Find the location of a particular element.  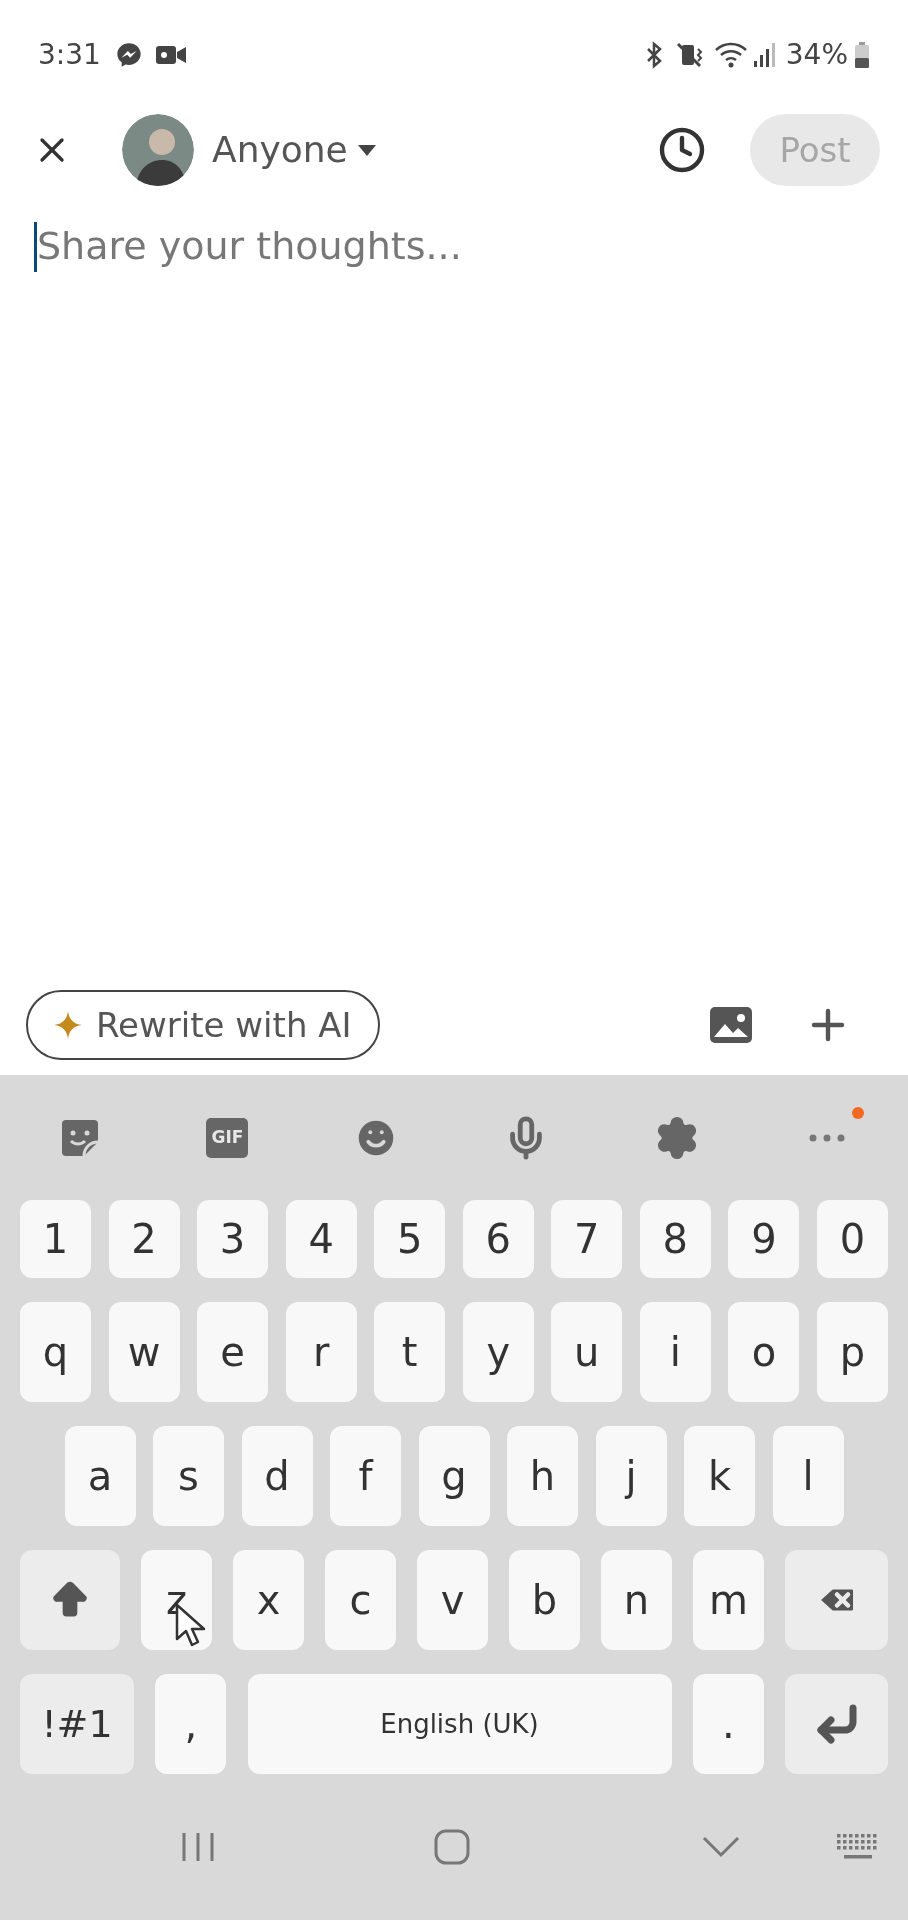

key: j is located at coordinates (631, 1476).